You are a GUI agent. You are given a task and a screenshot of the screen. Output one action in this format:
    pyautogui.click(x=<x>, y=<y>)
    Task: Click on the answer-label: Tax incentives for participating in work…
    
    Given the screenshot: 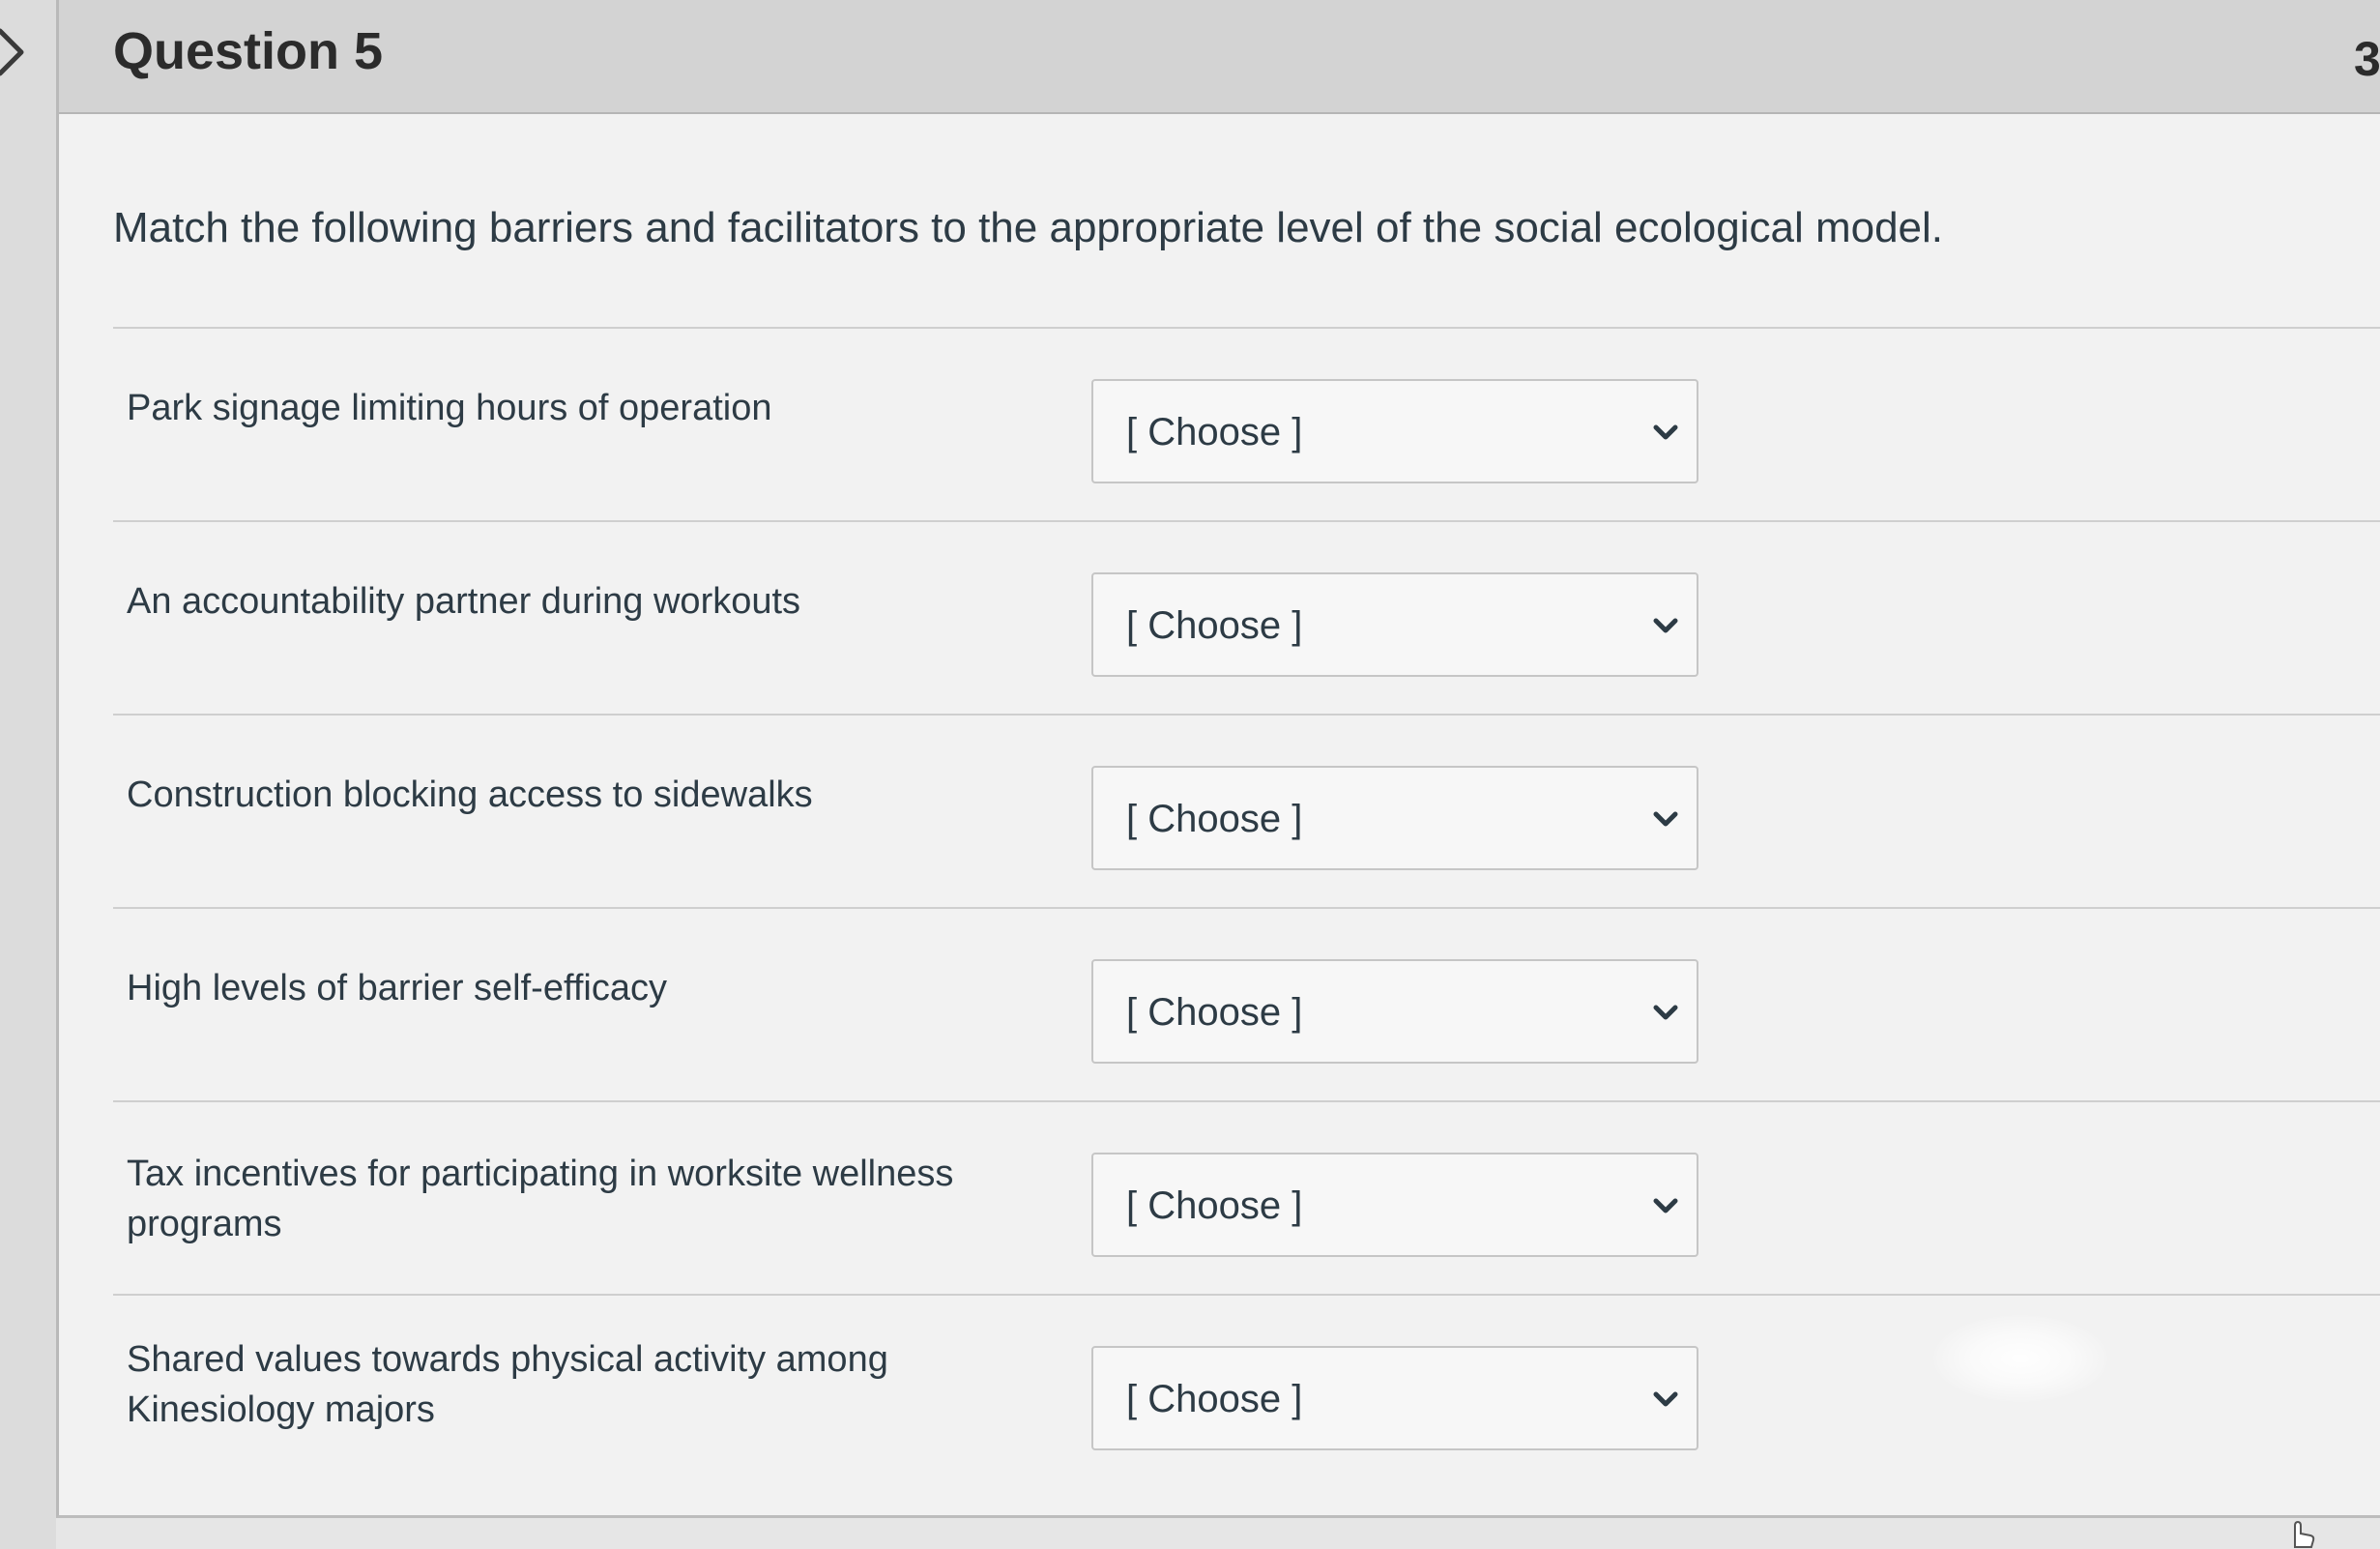 What is the action you would take?
    pyautogui.click(x=541, y=1199)
    